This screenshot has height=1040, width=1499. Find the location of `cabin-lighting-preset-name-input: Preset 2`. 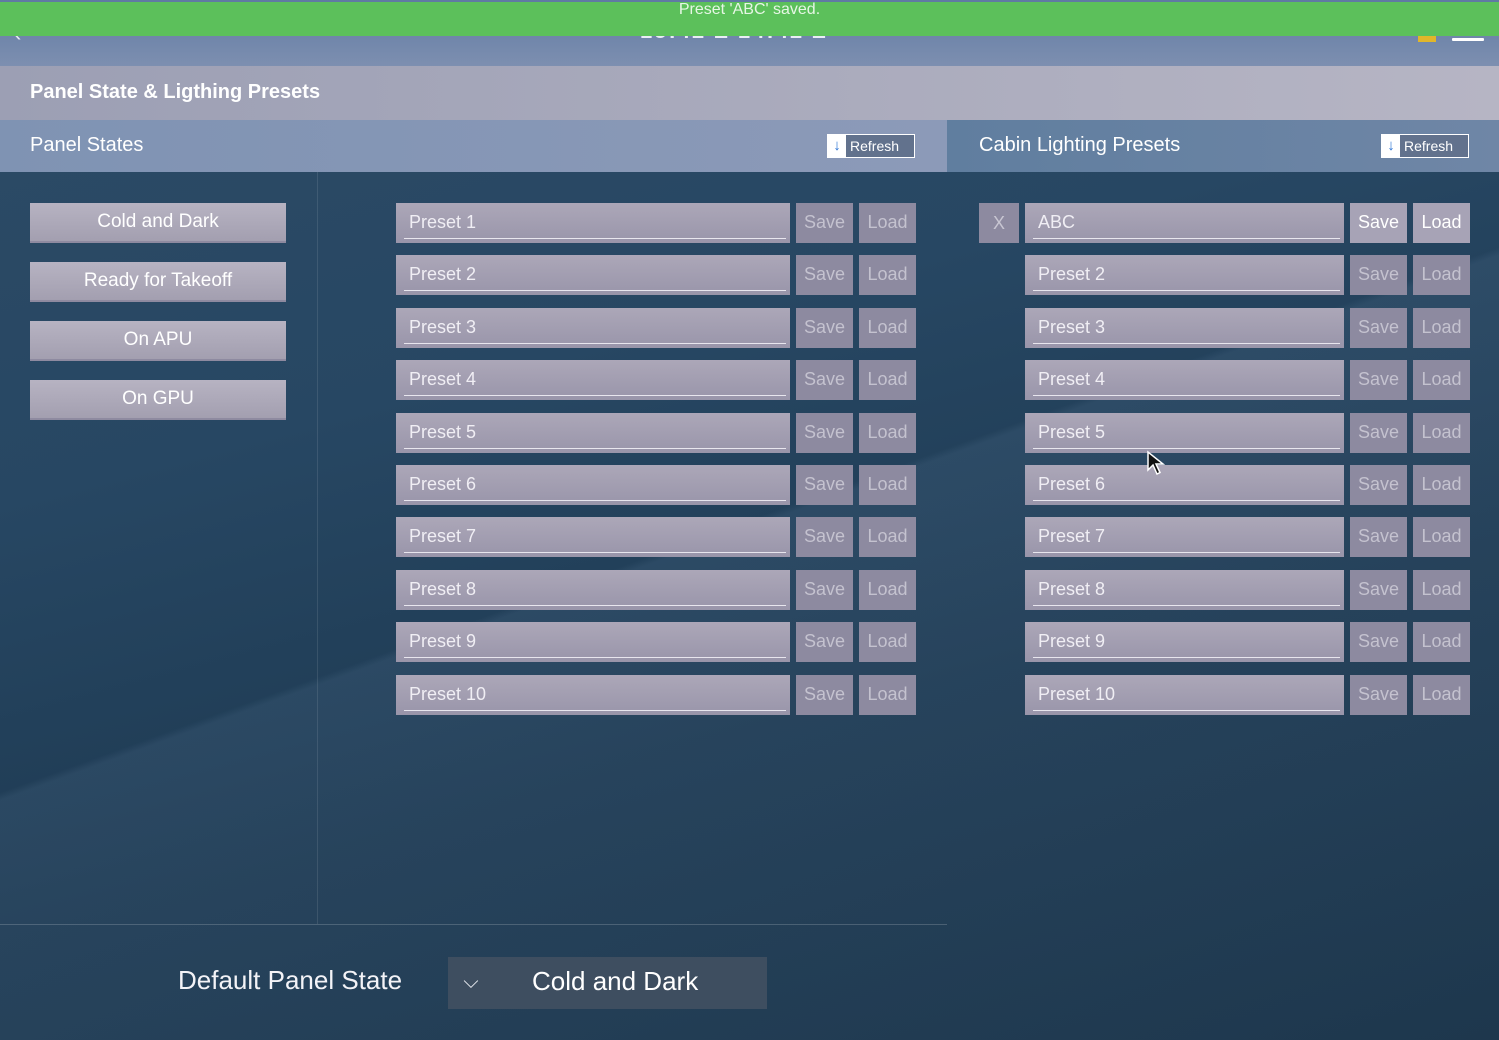

cabin-lighting-preset-name-input: Preset 2 is located at coordinates (1184, 275).